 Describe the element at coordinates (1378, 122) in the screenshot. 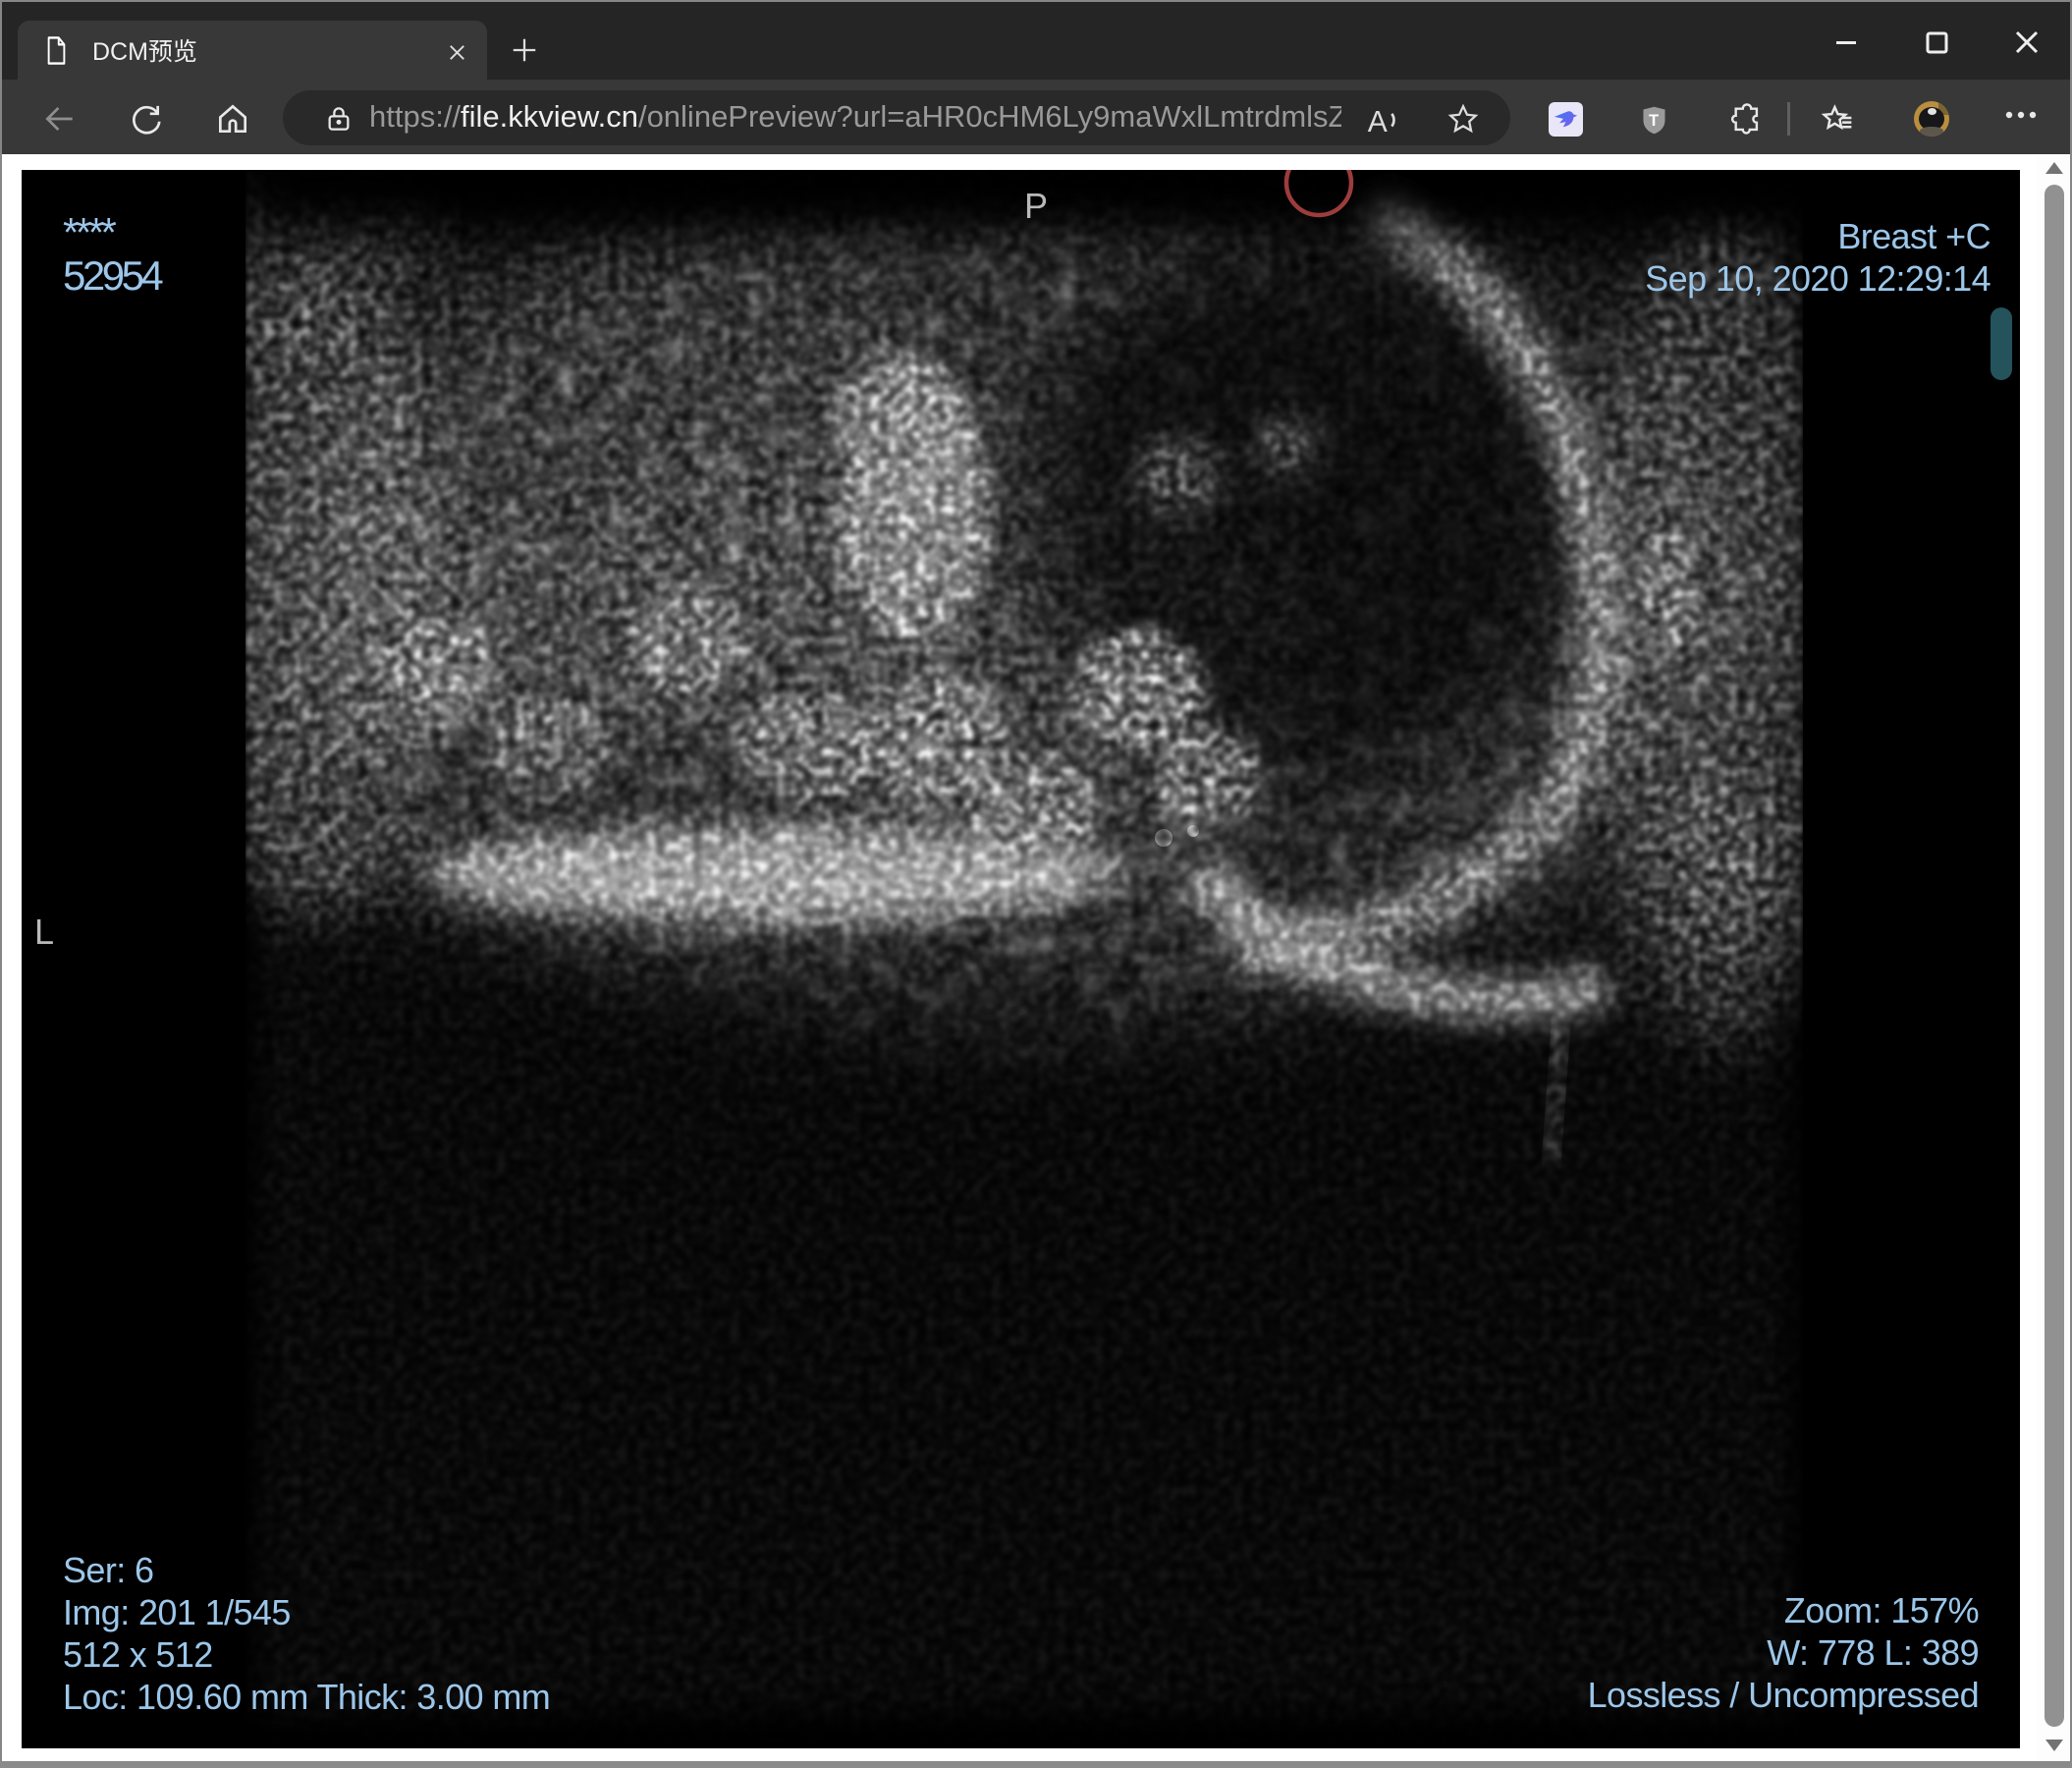

I see `svg-text: A` at that location.